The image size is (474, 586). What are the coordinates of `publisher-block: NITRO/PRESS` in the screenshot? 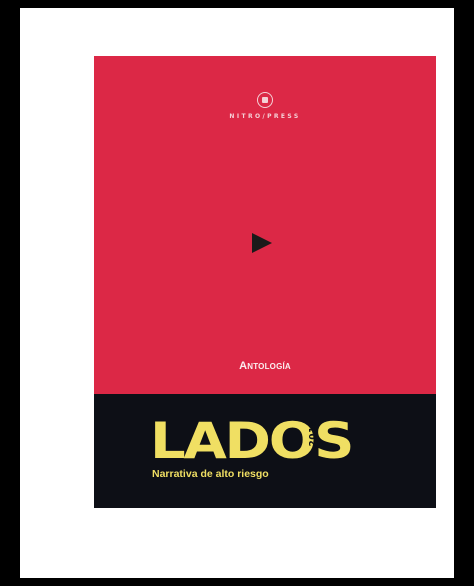 It's located at (265, 106).